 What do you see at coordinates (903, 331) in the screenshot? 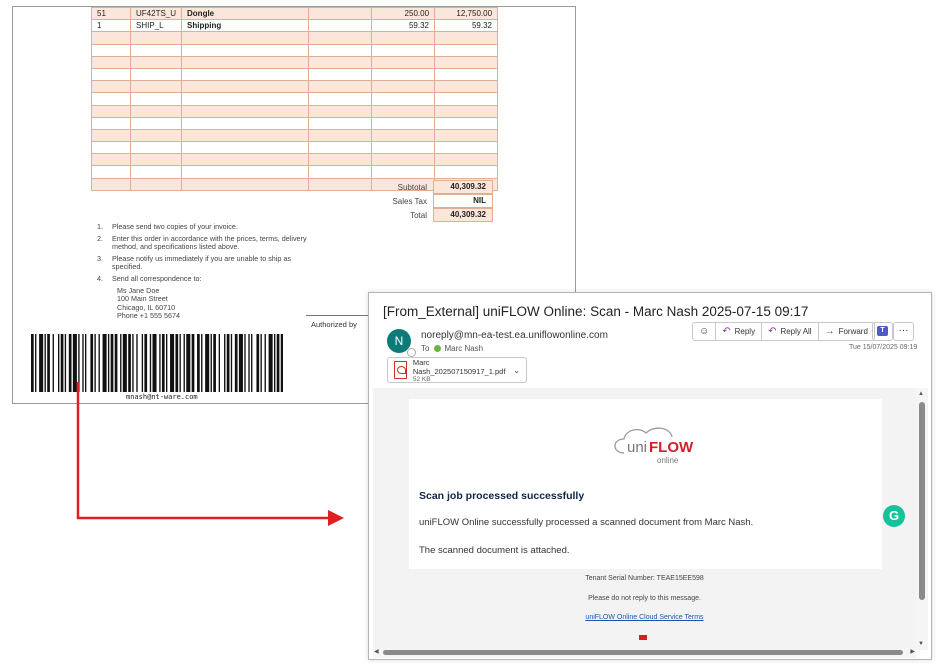
I see `more-actions-button: ···` at bounding box center [903, 331].